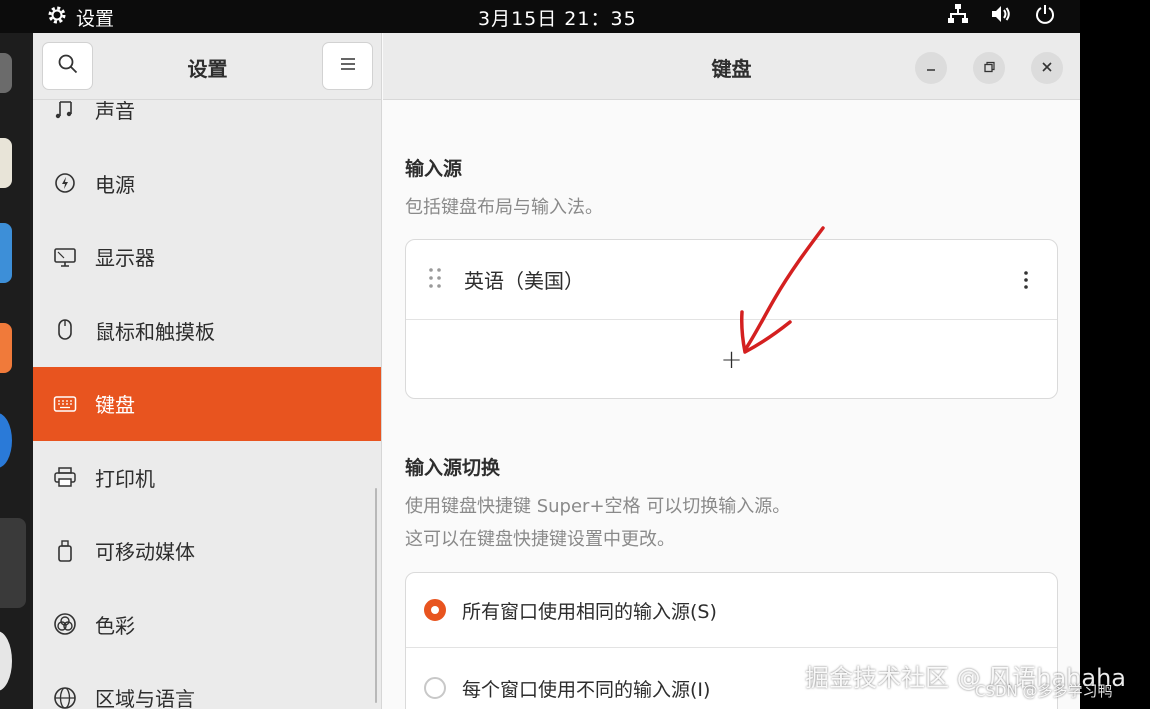 Image resolution: width=1150 pixels, height=709 pixels. Describe the element at coordinates (207, 551) in the screenshot. I see `sidebar-item-removable-media: 可移动媒体` at that location.